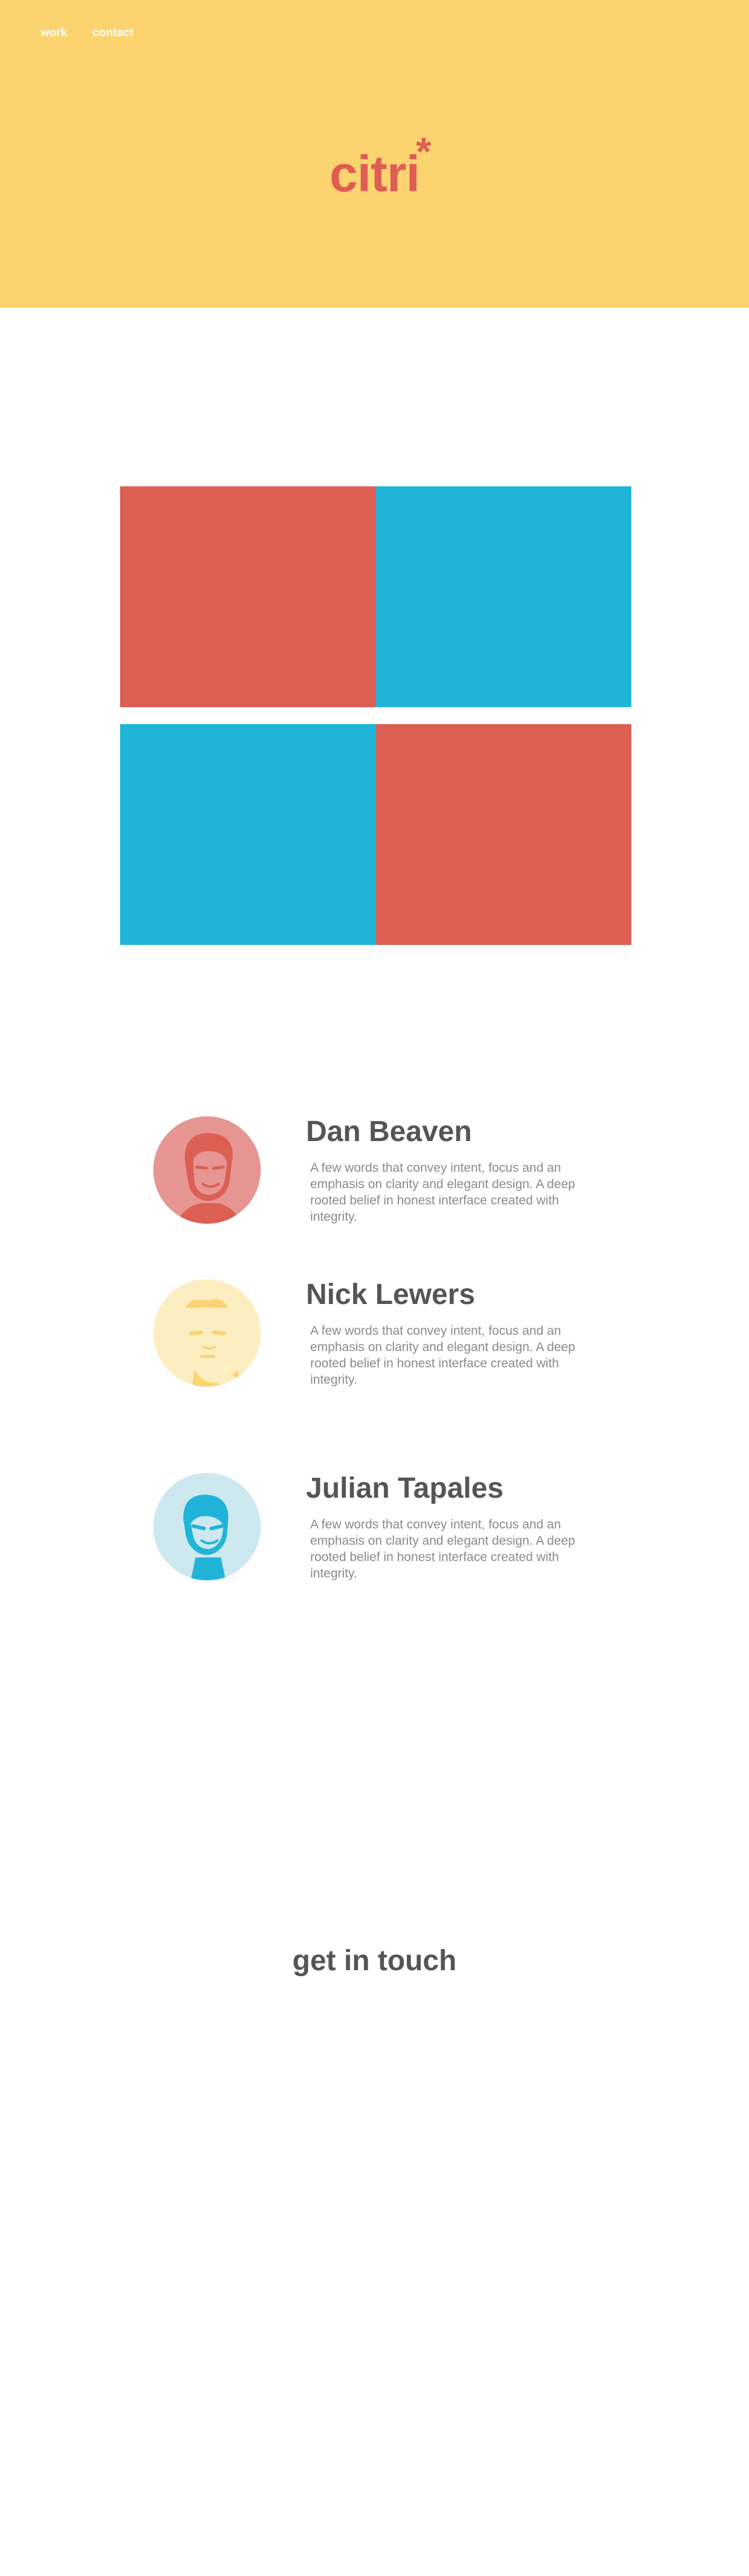  What do you see at coordinates (424, 151) in the screenshot?
I see `asterisk-icon: *` at bounding box center [424, 151].